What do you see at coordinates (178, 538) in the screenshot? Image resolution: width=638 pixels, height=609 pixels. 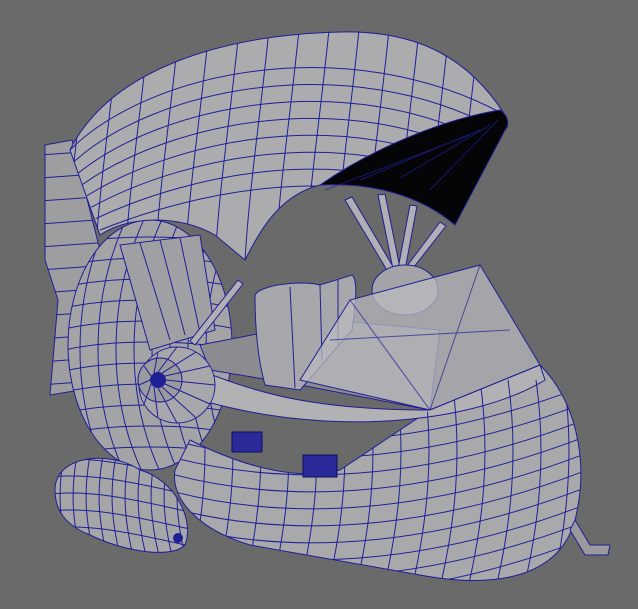 I see `pod-nozzle` at bounding box center [178, 538].